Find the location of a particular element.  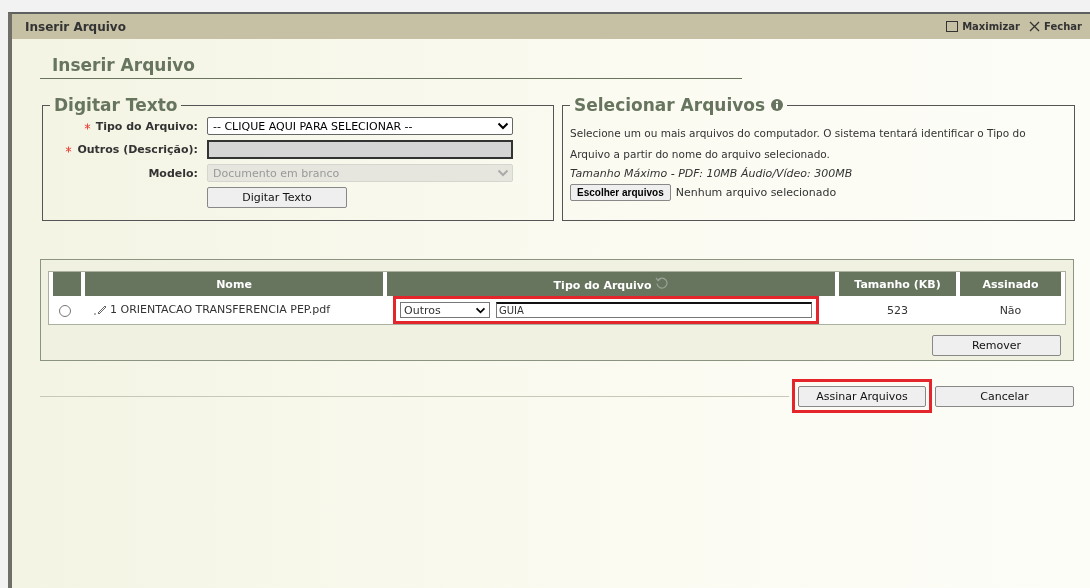

select-field: -- CLIQUE AQUI PARA SELECIONAR -- is located at coordinates (360, 126).